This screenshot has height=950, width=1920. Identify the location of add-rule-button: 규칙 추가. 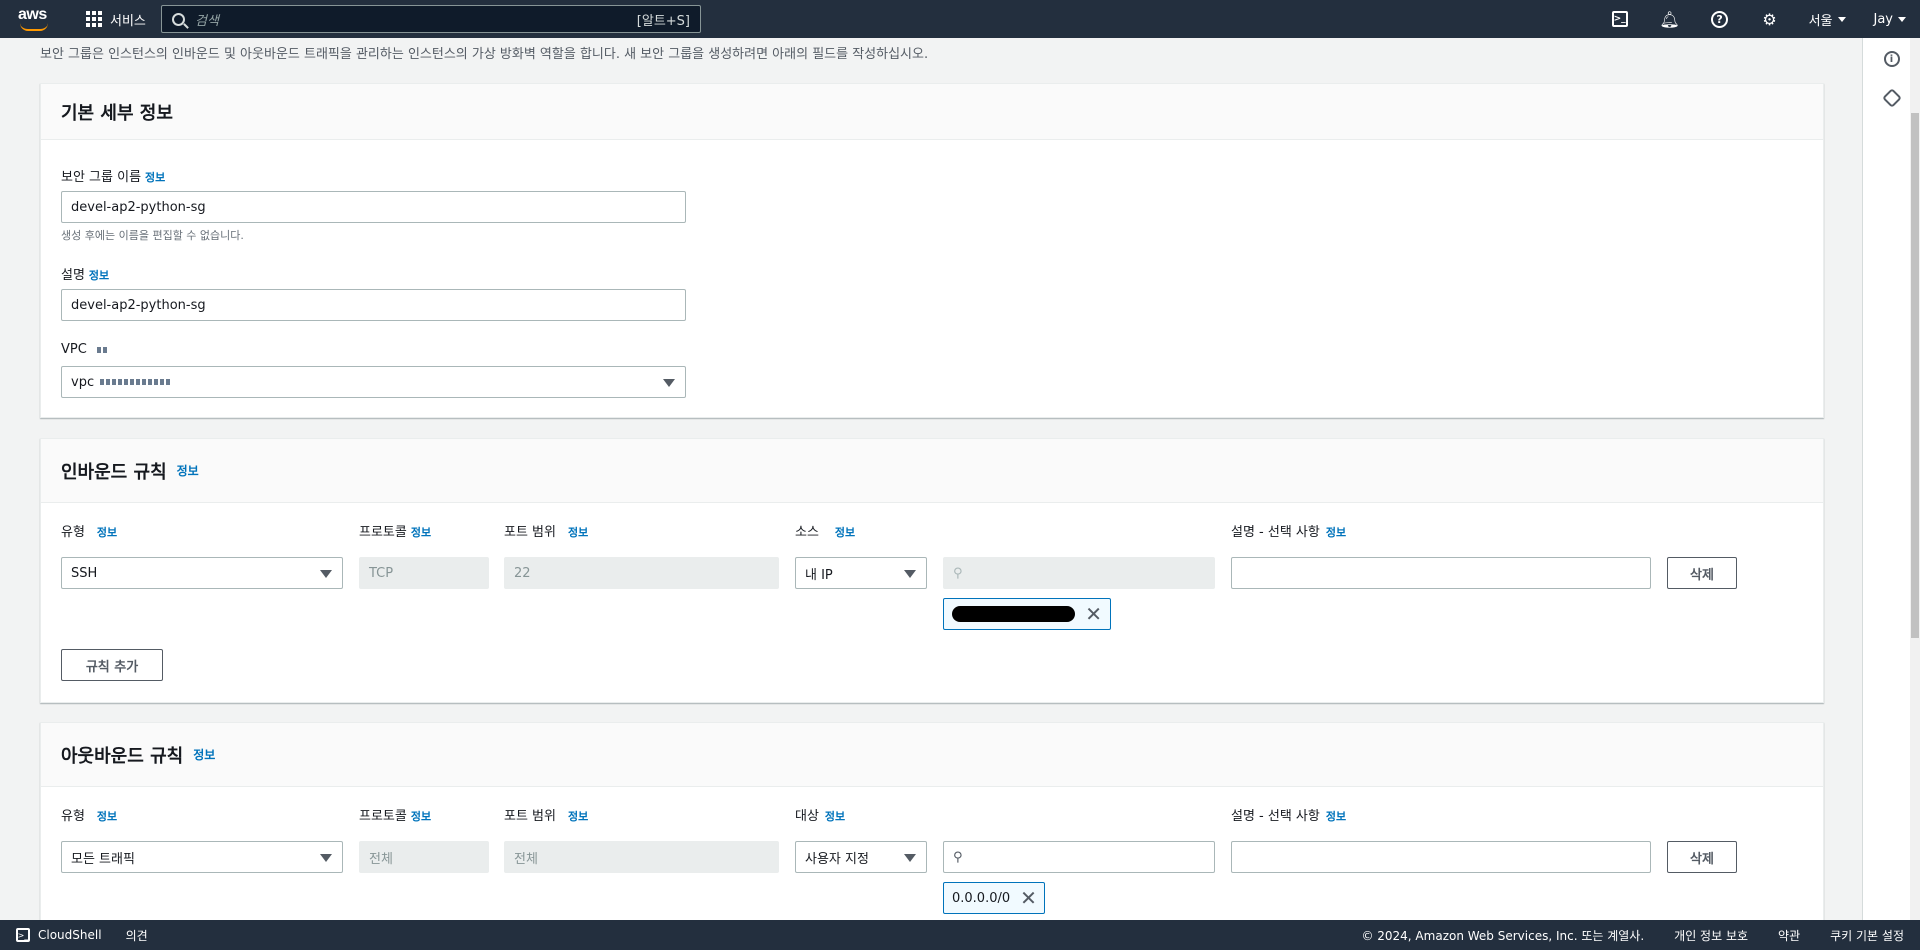
(112, 665).